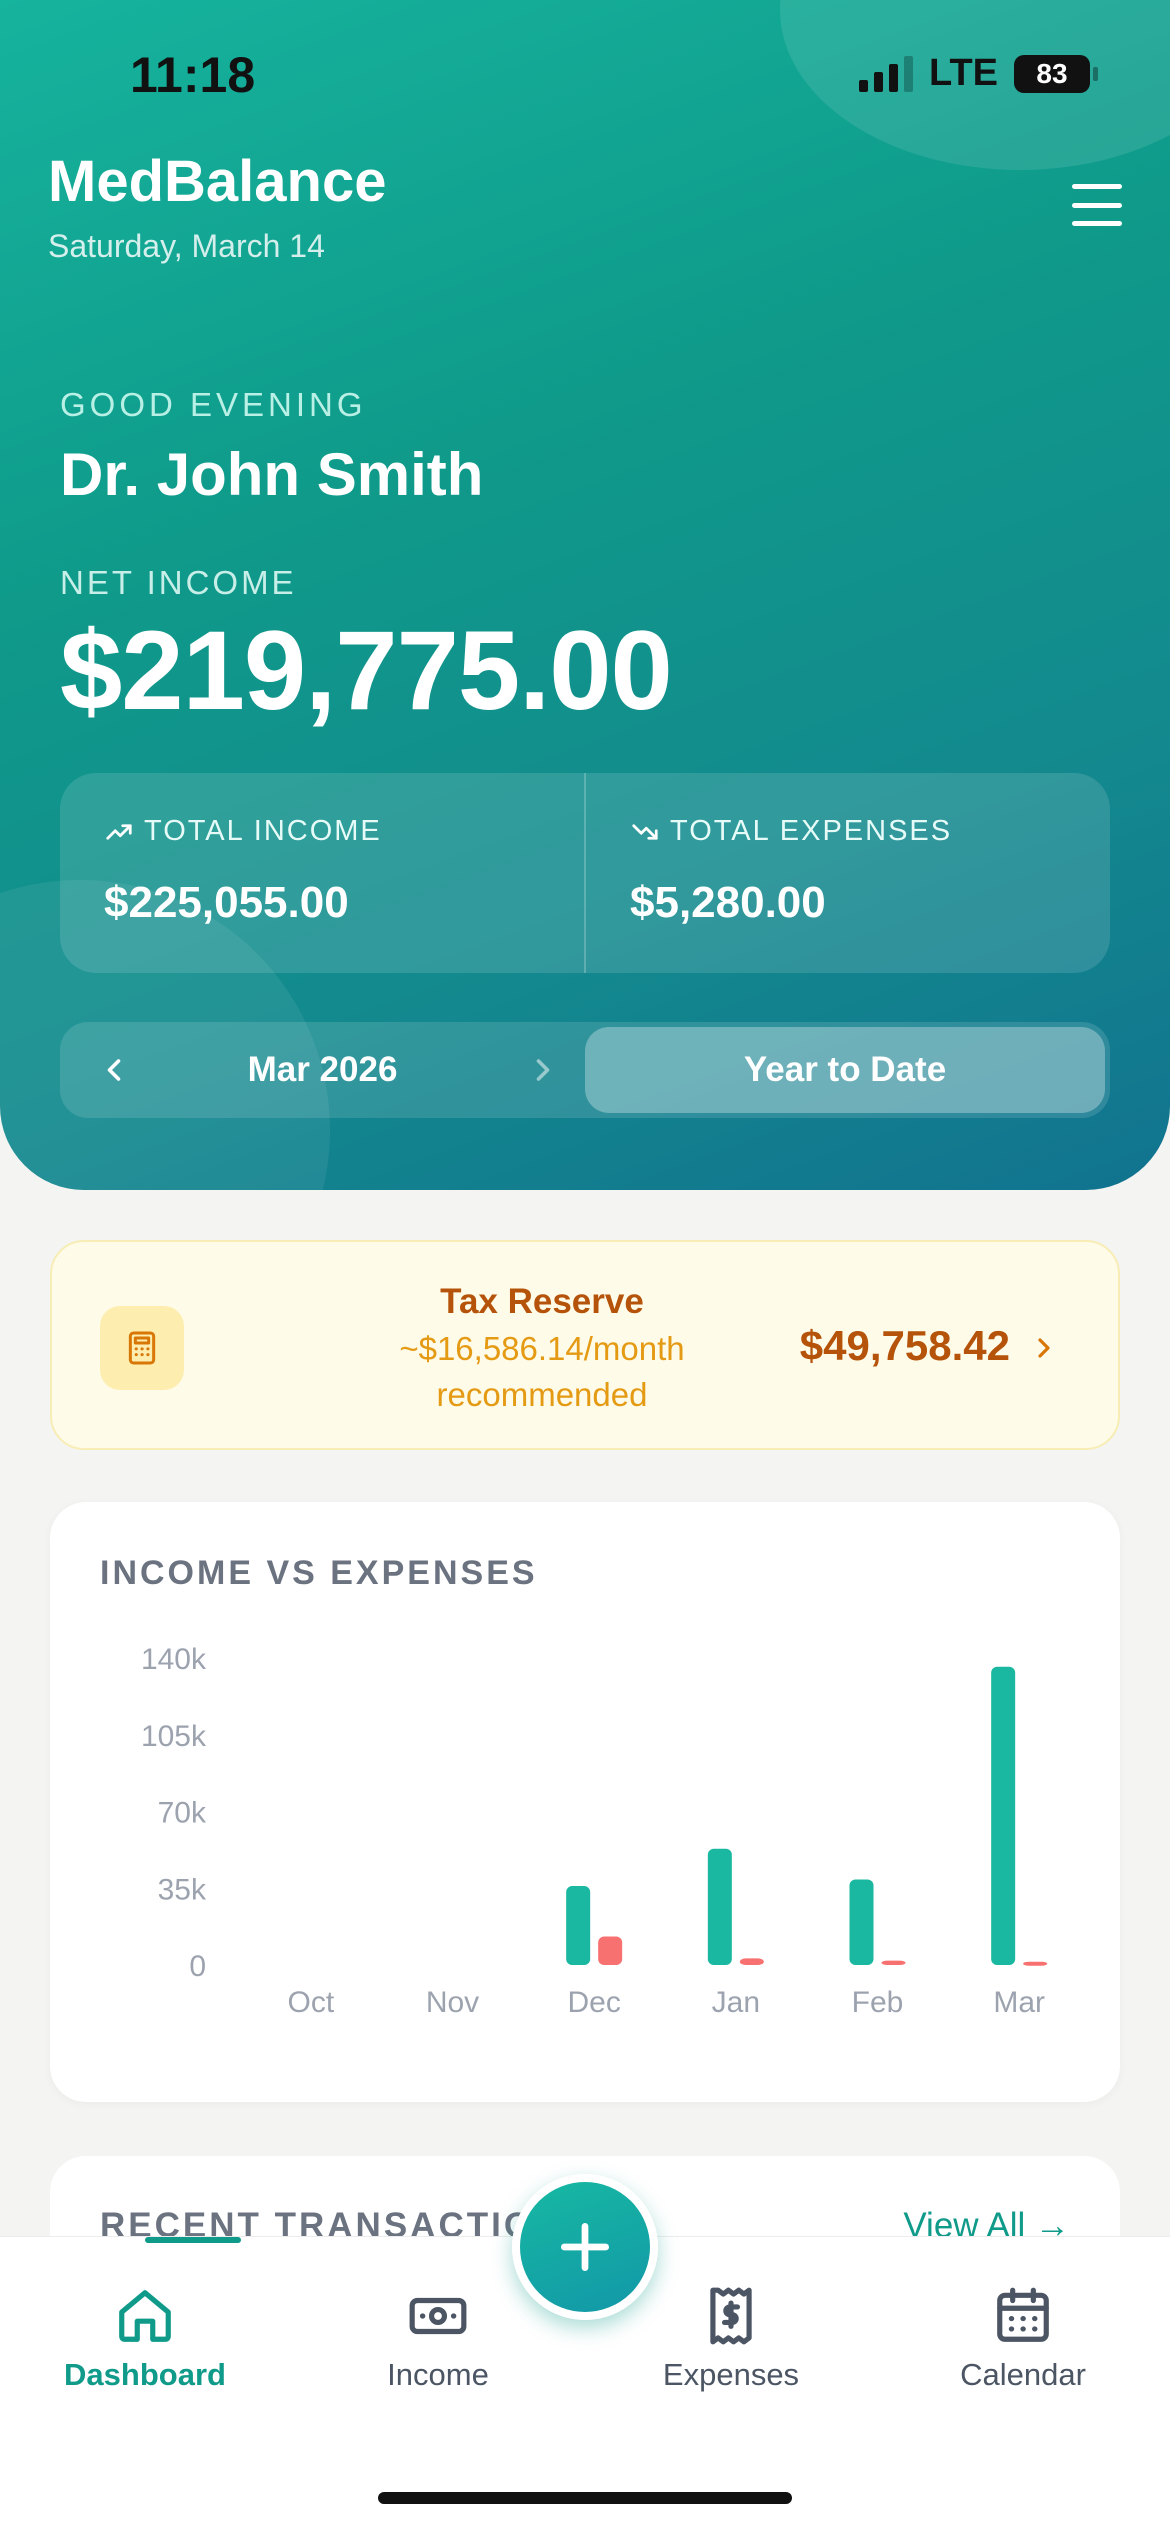 The width and height of the screenshot is (1170, 2532). Describe the element at coordinates (542, 1301) in the screenshot. I see `tax-reserve-title: Tax Reserve` at that location.